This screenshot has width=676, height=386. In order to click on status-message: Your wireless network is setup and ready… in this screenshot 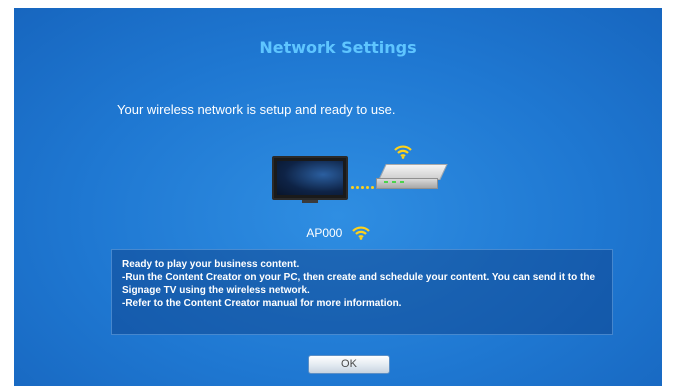, I will do `click(256, 109)`.